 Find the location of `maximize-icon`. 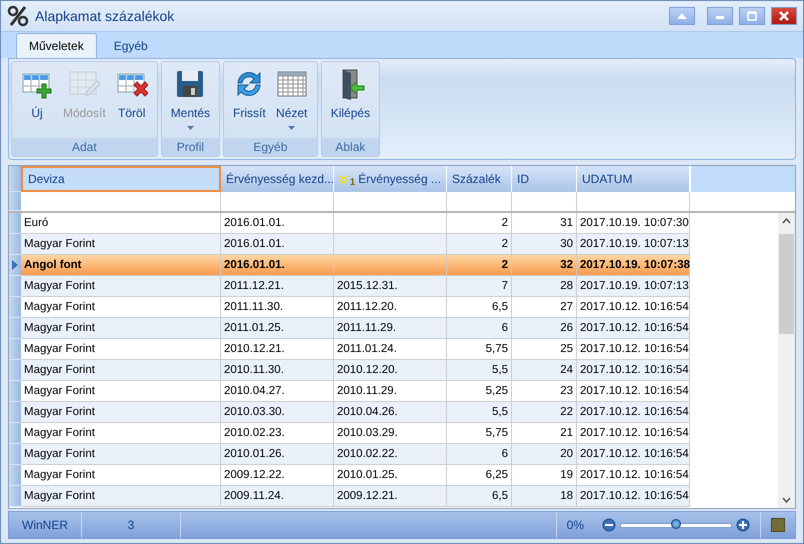

maximize-icon is located at coordinates (752, 16).